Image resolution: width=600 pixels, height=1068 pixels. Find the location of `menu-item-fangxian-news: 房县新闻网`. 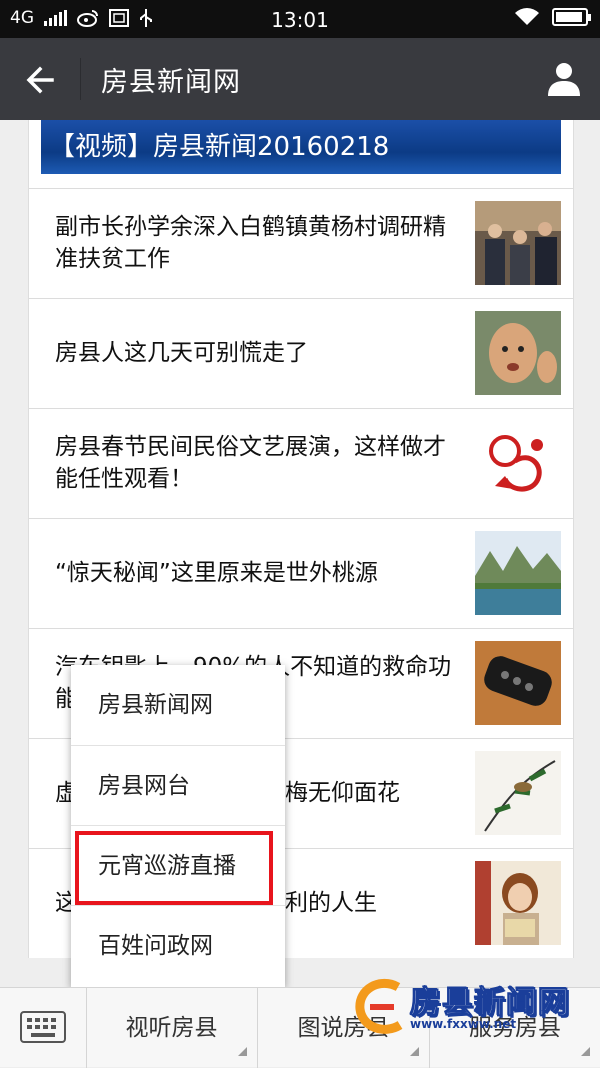

menu-item-fangxian-news: 房县新闻网 is located at coordinates (178, 705).